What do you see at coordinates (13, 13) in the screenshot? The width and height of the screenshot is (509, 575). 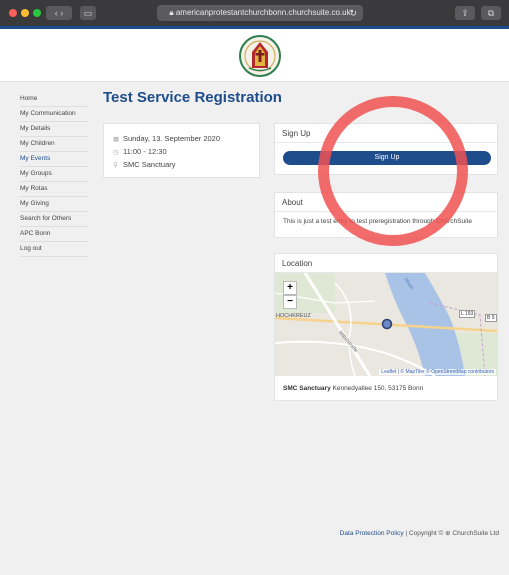 I see `close-window-icon` at bounding box center [13, 13].